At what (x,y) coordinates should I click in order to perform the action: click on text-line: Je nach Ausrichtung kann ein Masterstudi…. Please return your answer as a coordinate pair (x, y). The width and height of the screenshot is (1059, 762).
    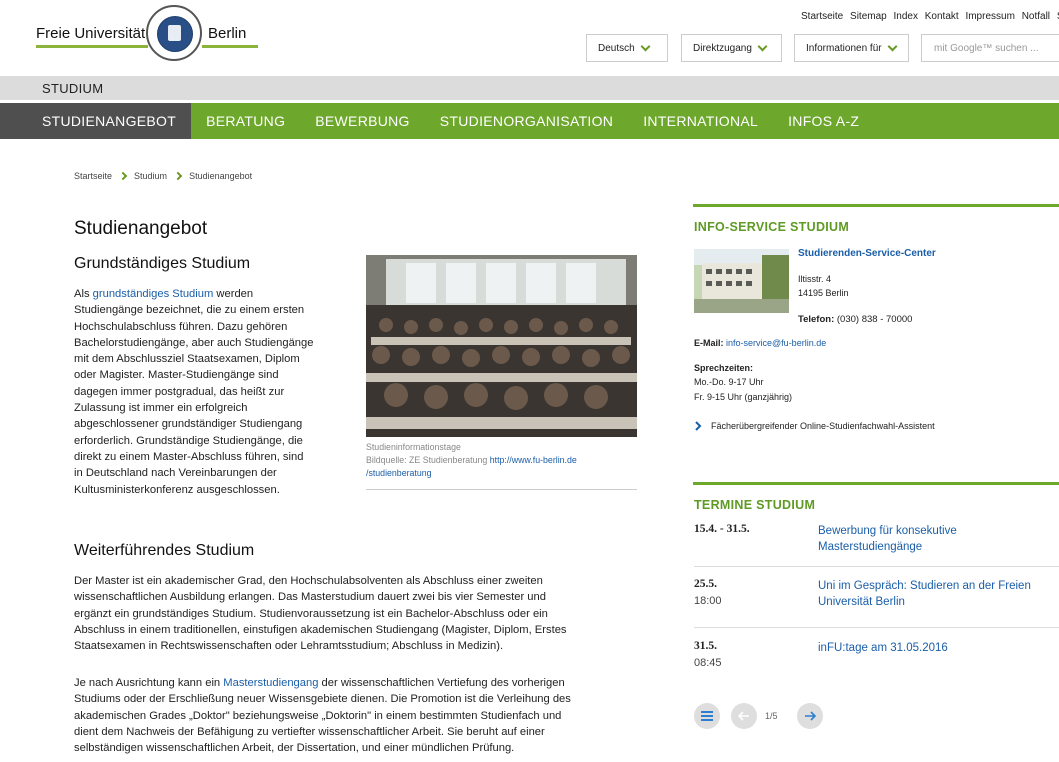
    Looking at the image, I should click on (364, 683).